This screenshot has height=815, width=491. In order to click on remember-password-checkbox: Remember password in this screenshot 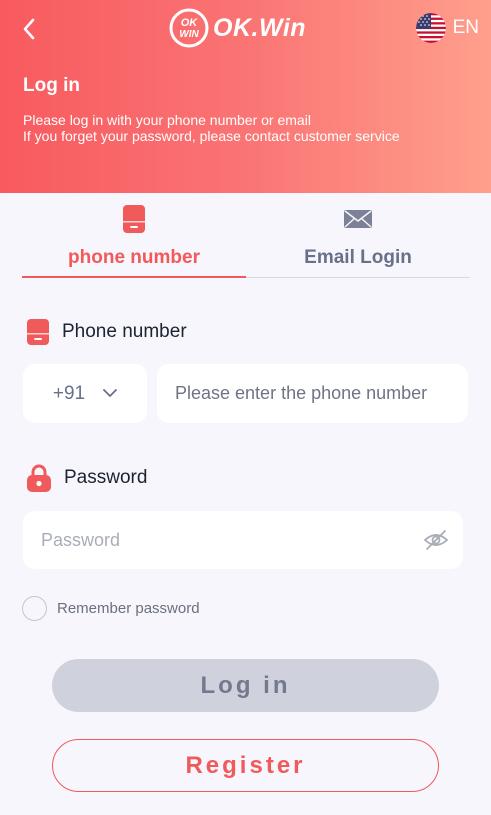, I will do `click(111, 608)`.